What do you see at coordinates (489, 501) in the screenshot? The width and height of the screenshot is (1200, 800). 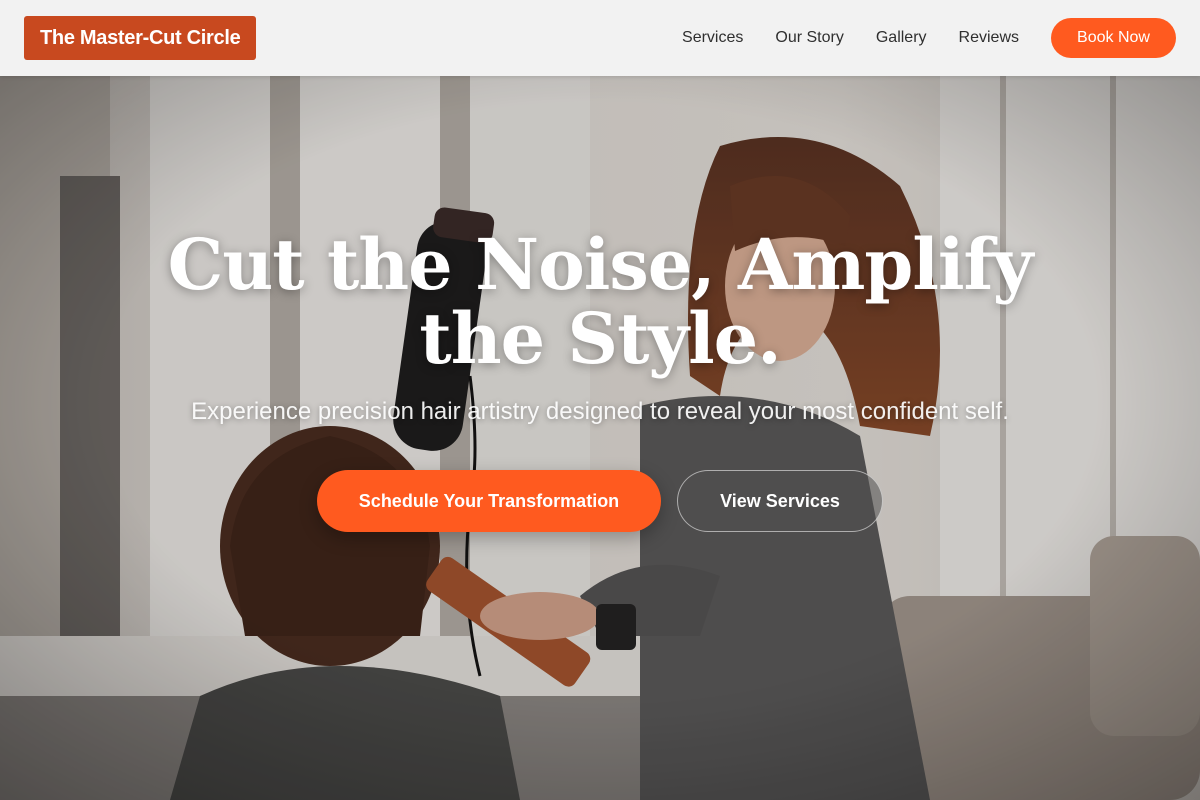 I see `schedule-transformation-button: Schedule Your Transformation` at bounding box center [489, 501].